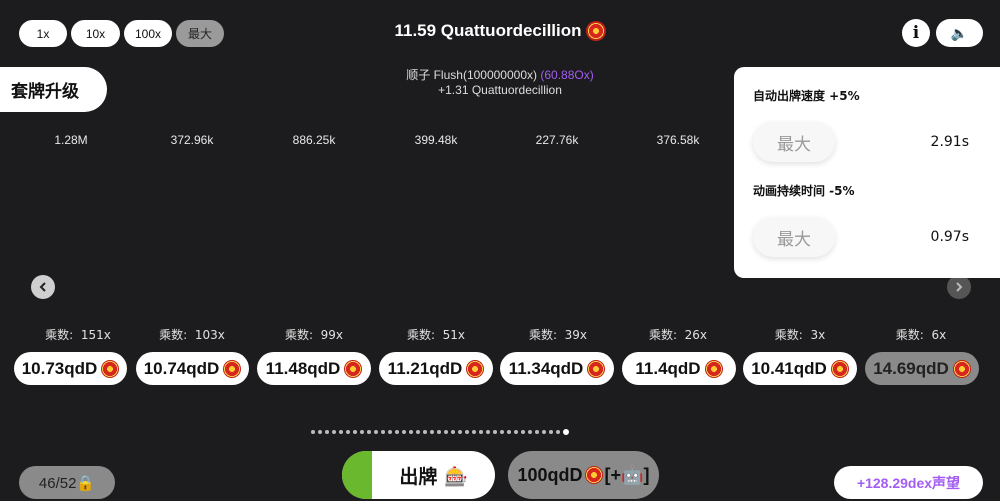 Image resolution: width=1000 pixels, height=501 pixels. I want to click on speed-1x-button: 1x, so click(43, 33).